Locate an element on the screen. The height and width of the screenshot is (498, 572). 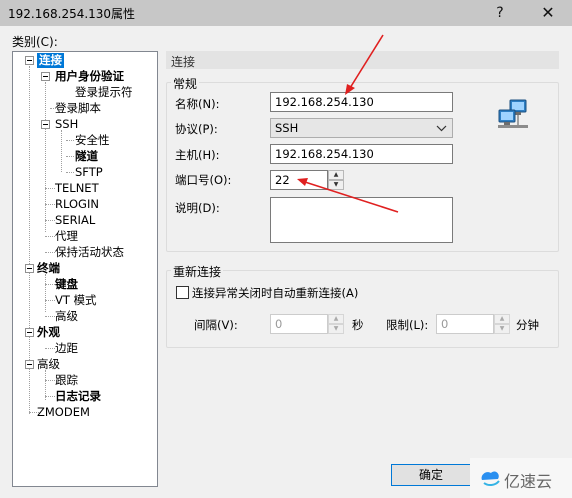
interval-label: 间隔(V): is located at coordinates (216, 325).